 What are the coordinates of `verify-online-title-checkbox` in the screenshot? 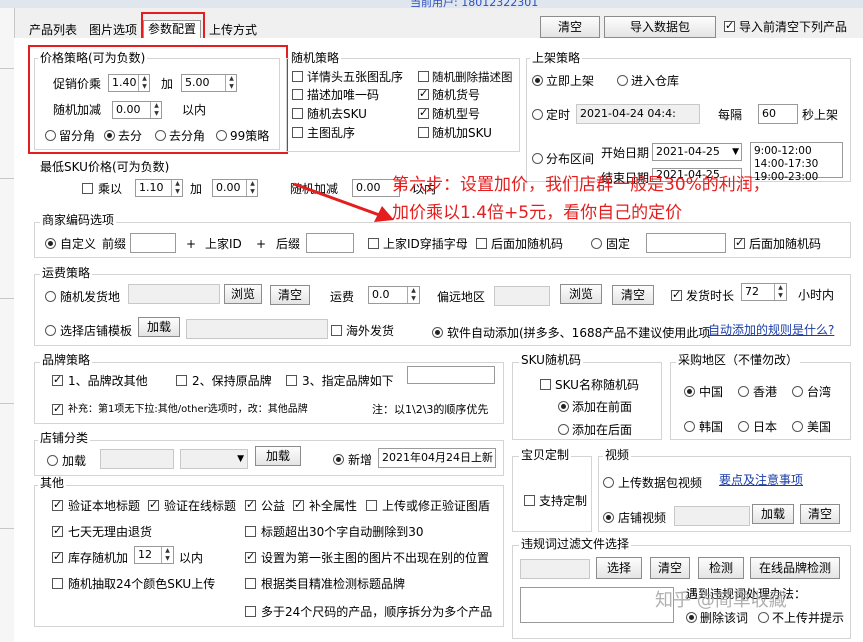 It's located at (153, 504).